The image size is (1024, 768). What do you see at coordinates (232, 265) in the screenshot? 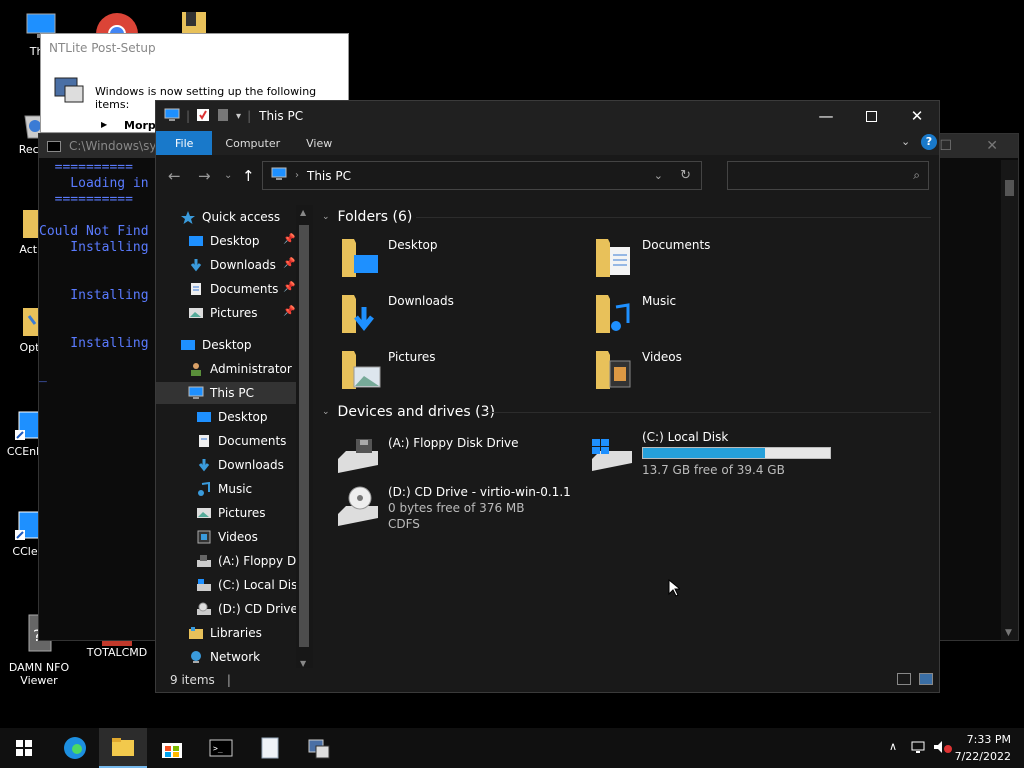
I see `nav-qa-downloads: Downloads` at bounding box center [232, 265].